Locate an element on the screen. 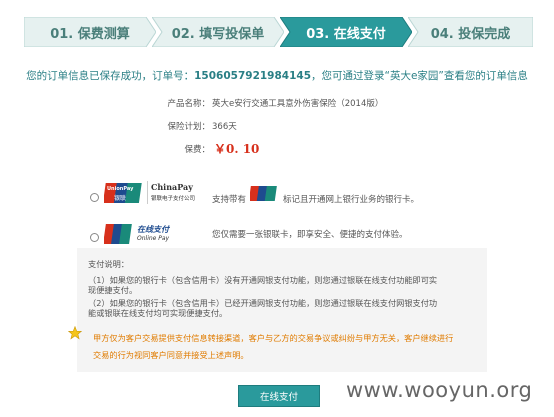 This screenshot has height=417, width=554. step-2-label: 02. 填写投保单 is located at coordinates (218, 34).